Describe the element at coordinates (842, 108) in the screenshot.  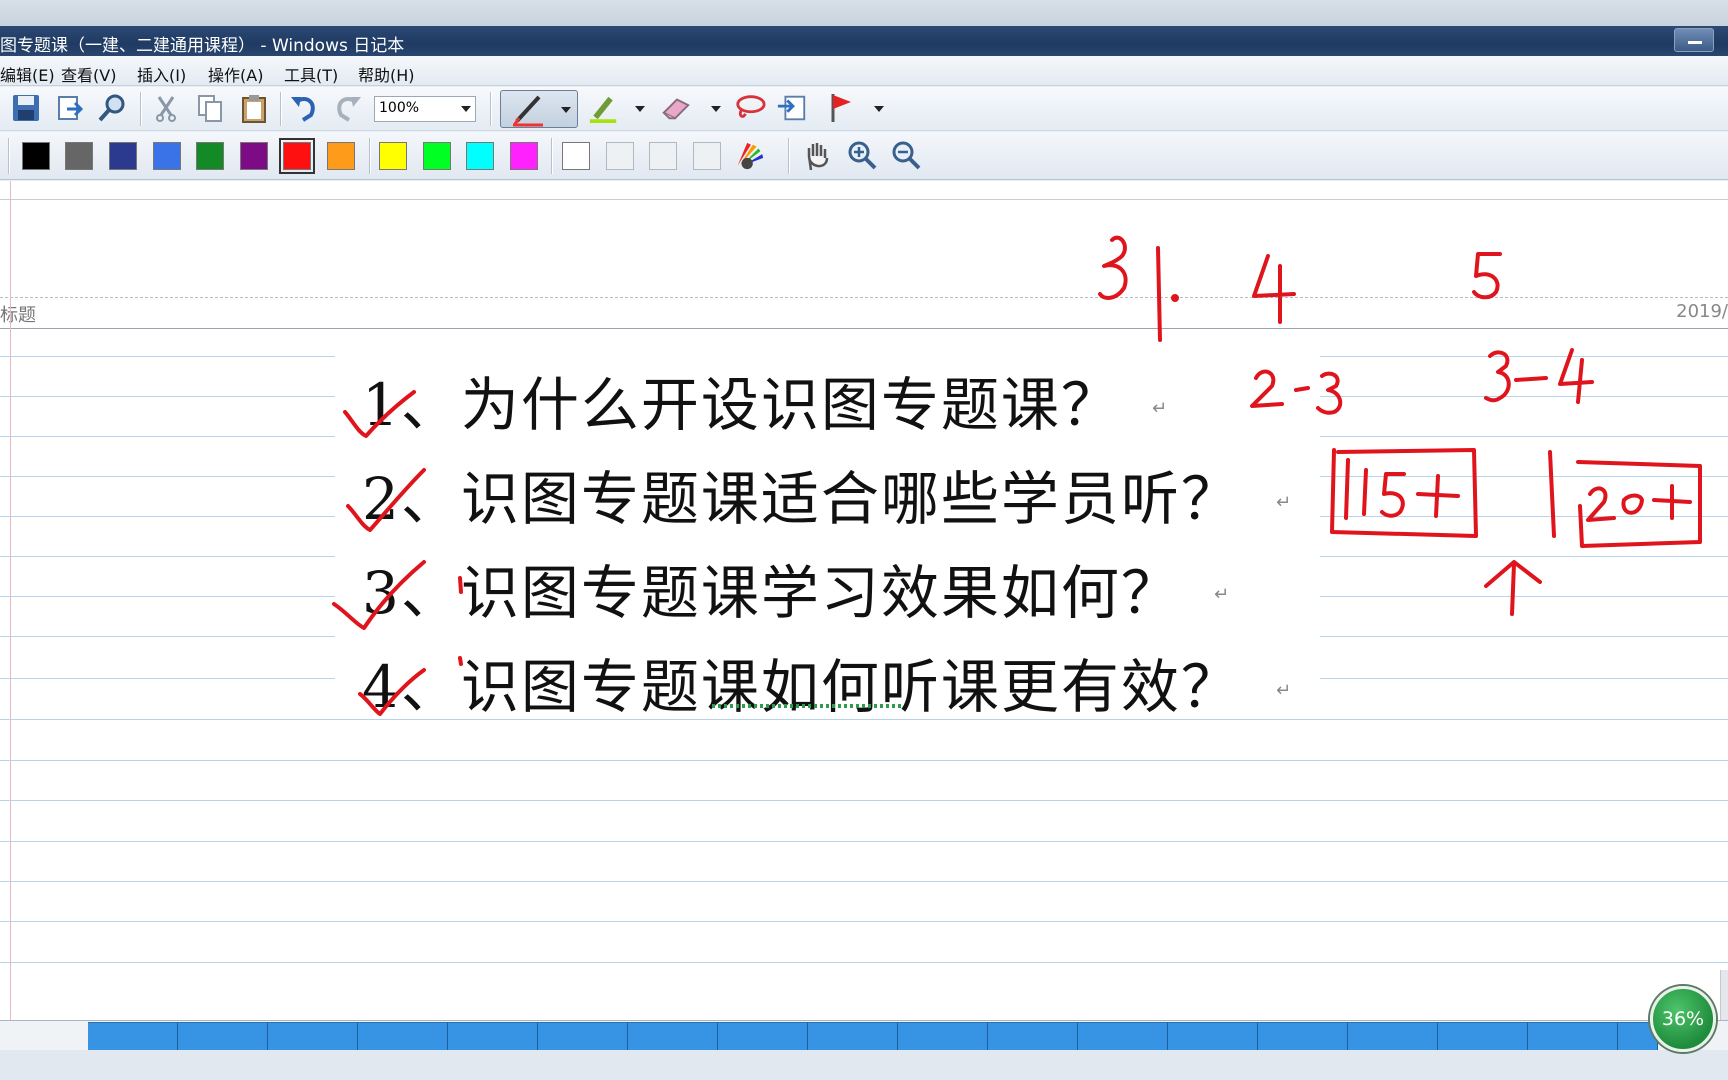
I see `flag-icon` at that location.